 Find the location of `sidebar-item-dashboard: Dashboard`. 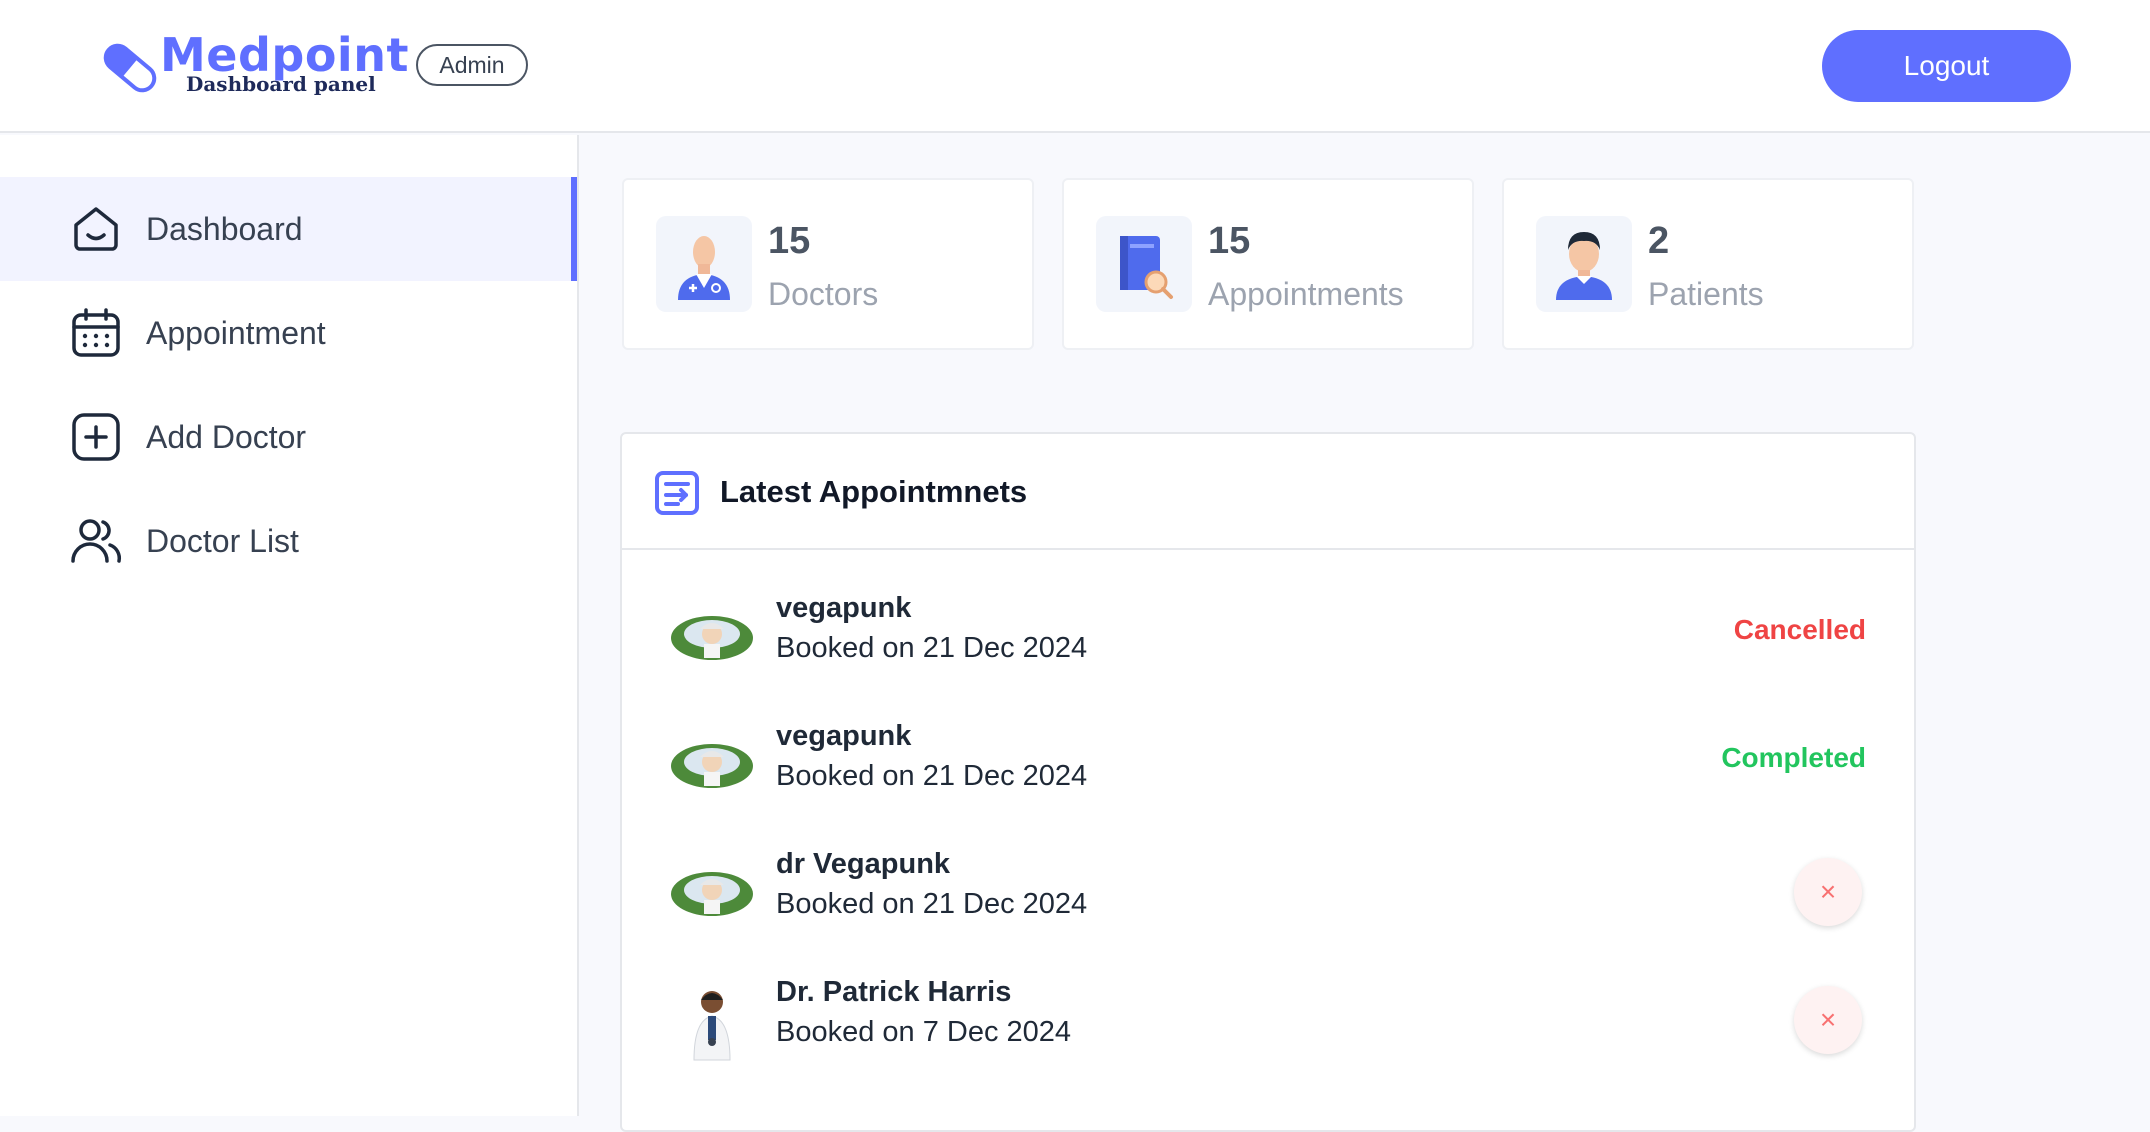

sidebar-item-dashboard: Dashboard is located at coordinates (288, 229).